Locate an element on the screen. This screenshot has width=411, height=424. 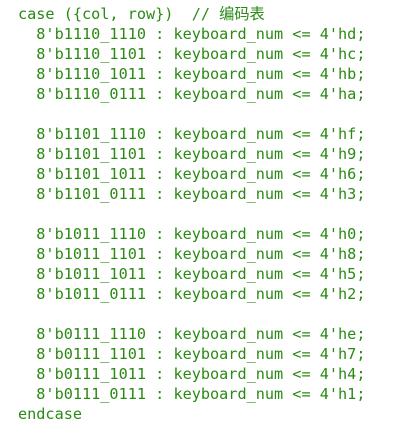
code-line: 8'b1110_0111 : keyboard_num <= 4'ha; is located at coordinates (192, 94).